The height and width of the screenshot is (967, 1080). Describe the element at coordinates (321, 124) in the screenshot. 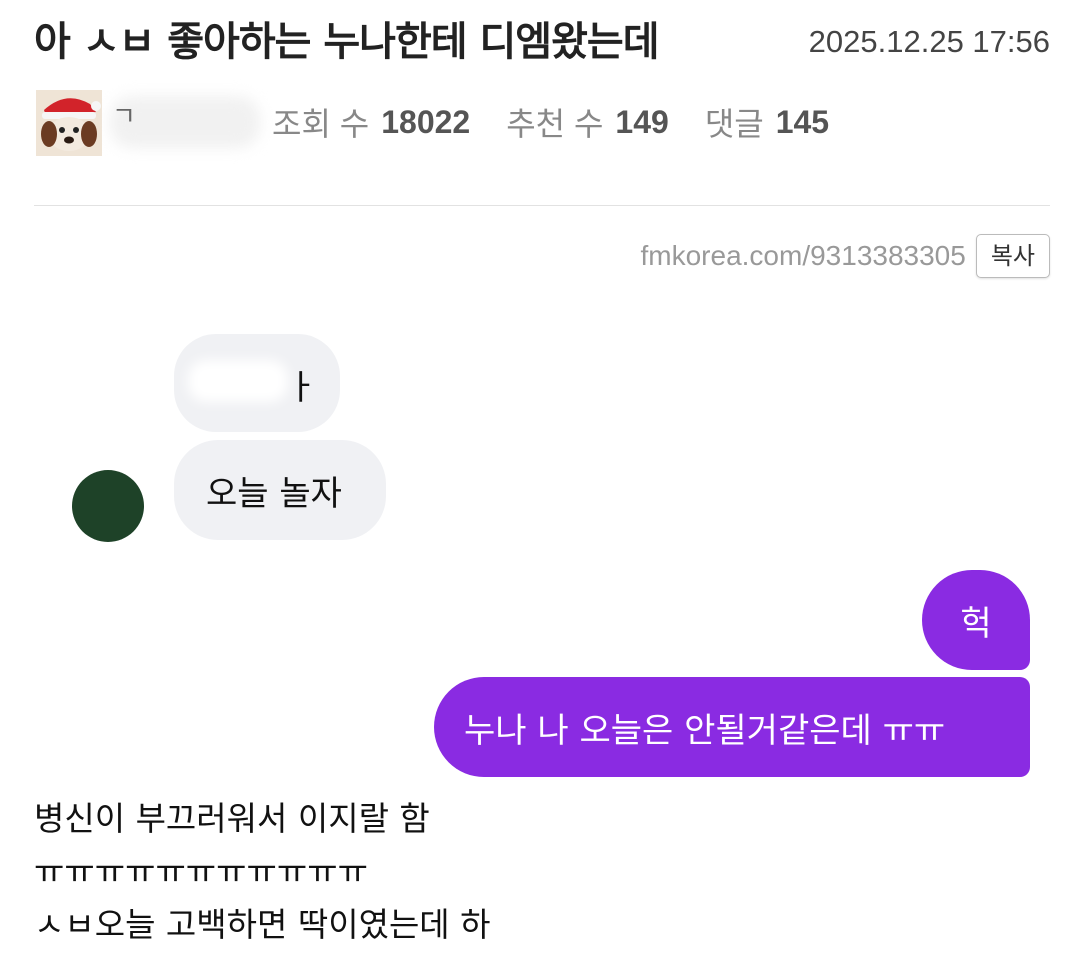

I see `views-label: 조회 수` at that location.